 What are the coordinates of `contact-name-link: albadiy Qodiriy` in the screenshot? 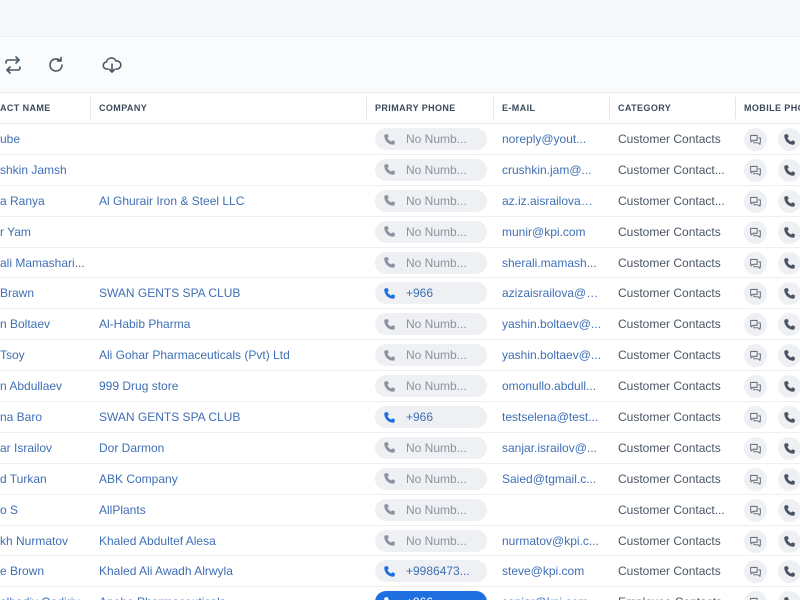 It's located at (44, 593).